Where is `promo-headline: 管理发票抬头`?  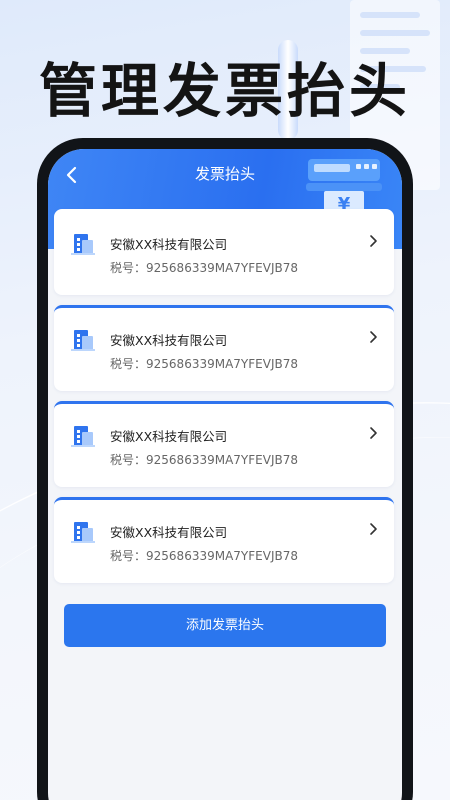
promo-headline: 管理发票抬头 is located at coordinates (224, 91).